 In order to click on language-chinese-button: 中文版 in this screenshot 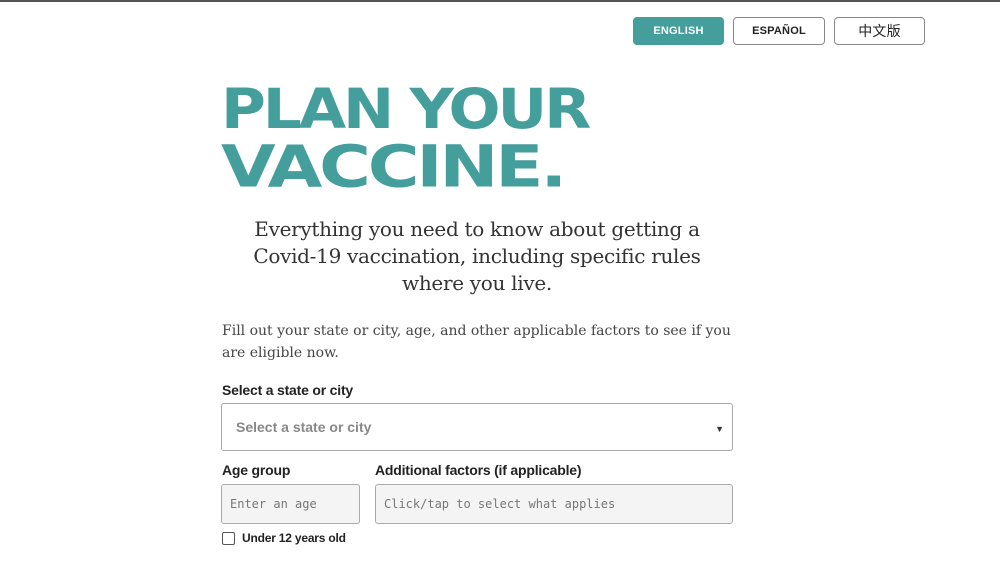, I will do `click(879, 31)`.